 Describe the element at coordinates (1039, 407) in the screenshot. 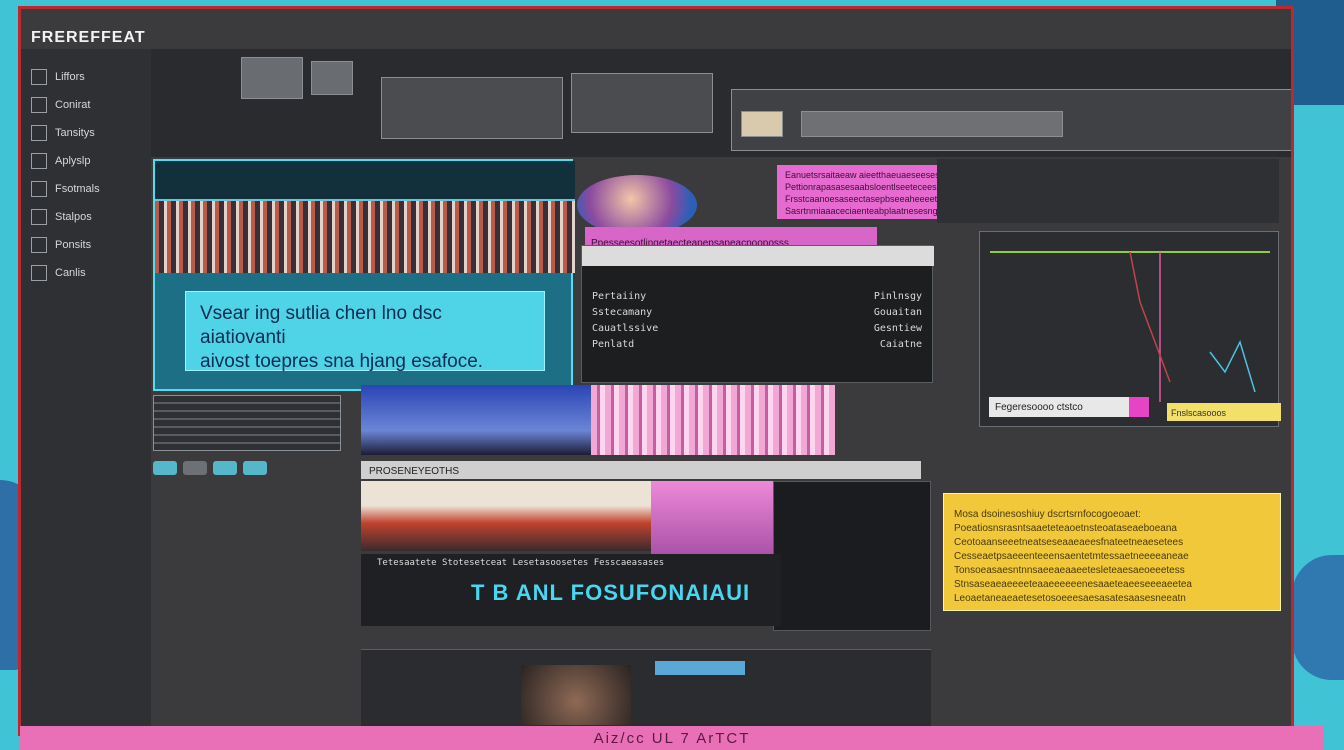

I see `graph-label-text: Fegeresoooo ctstco` at that location.